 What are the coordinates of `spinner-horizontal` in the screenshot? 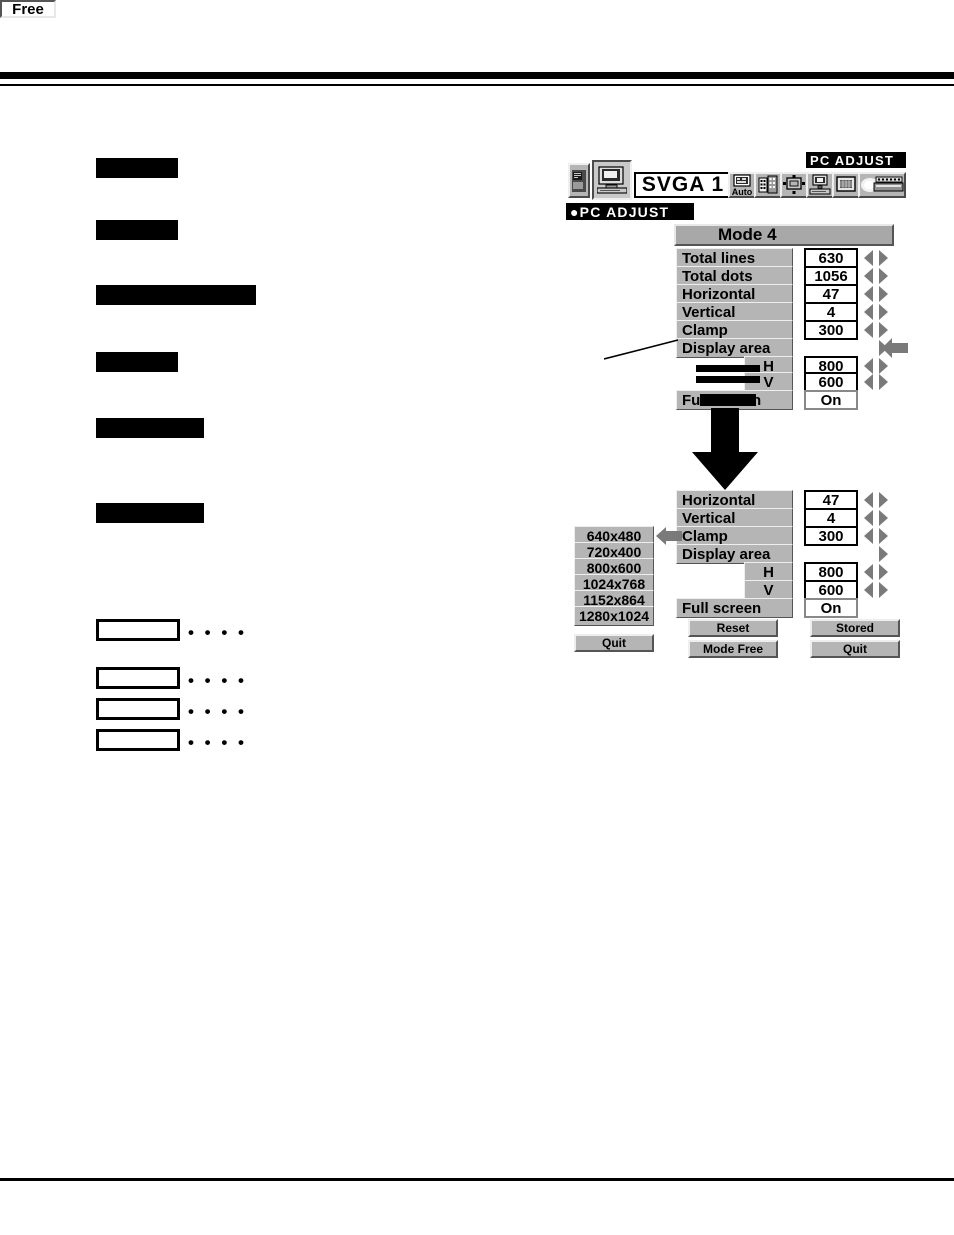 It's located at (876, 294).